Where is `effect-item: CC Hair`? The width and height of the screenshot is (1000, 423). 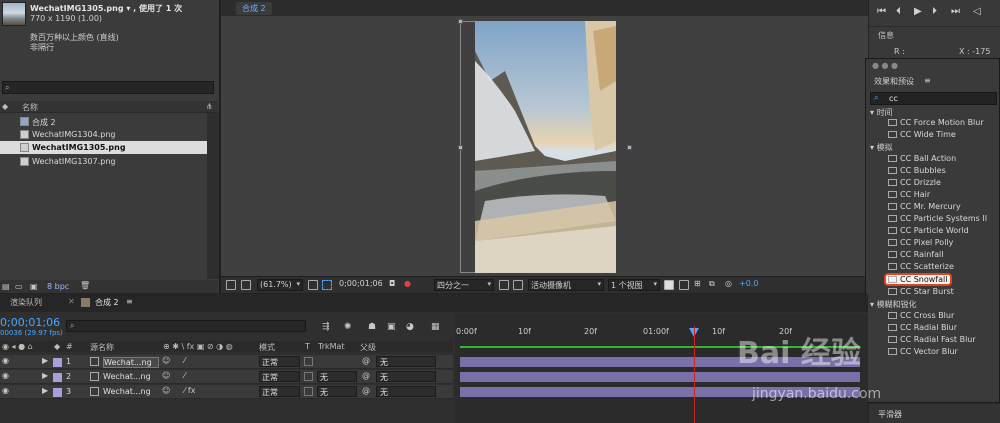 effect-item: CC Hair is located at coordinates (909, 194).